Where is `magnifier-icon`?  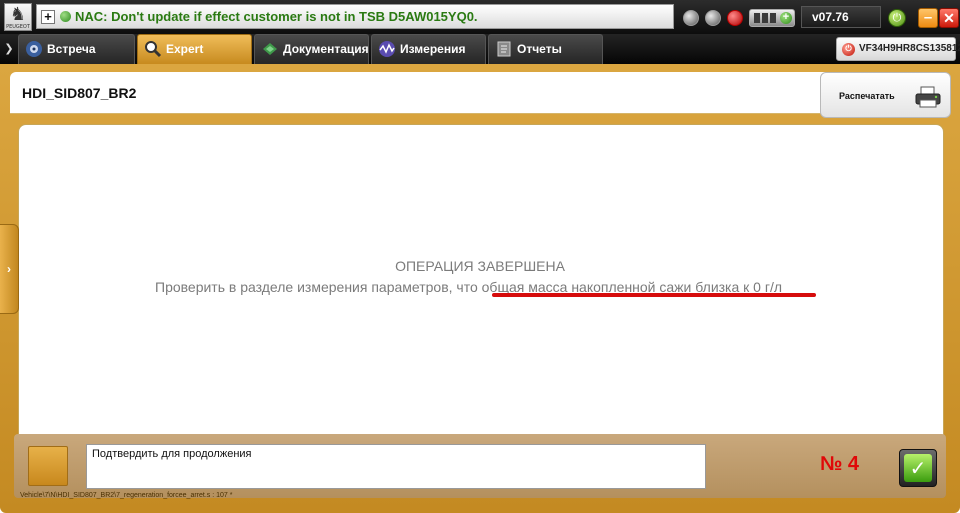 magnifier-icon is located at coordinates (153, 49).